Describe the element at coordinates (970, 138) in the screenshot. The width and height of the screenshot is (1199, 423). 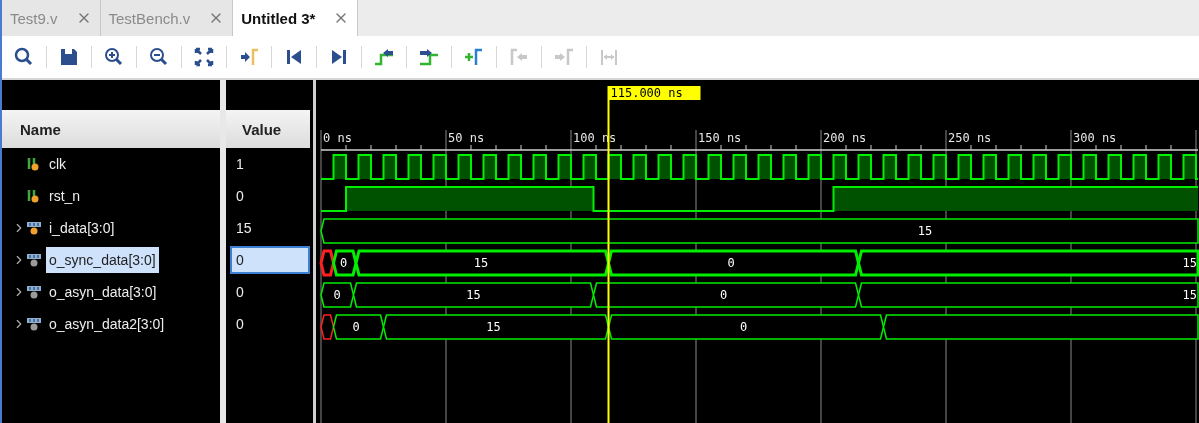
I see `time-label: 250 ns` at that location.